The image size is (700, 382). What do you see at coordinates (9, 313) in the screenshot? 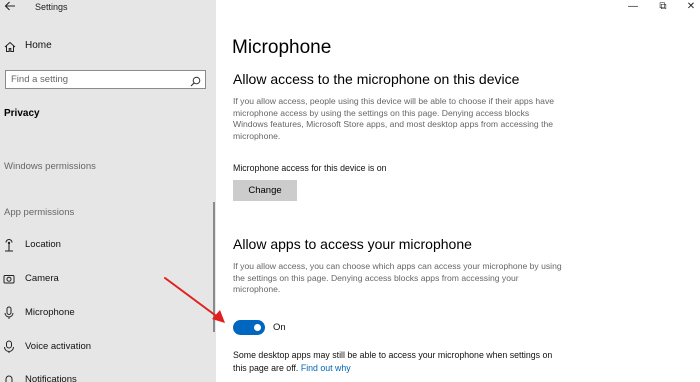
I see `microphone-icon` at bounding box center [9, 313].